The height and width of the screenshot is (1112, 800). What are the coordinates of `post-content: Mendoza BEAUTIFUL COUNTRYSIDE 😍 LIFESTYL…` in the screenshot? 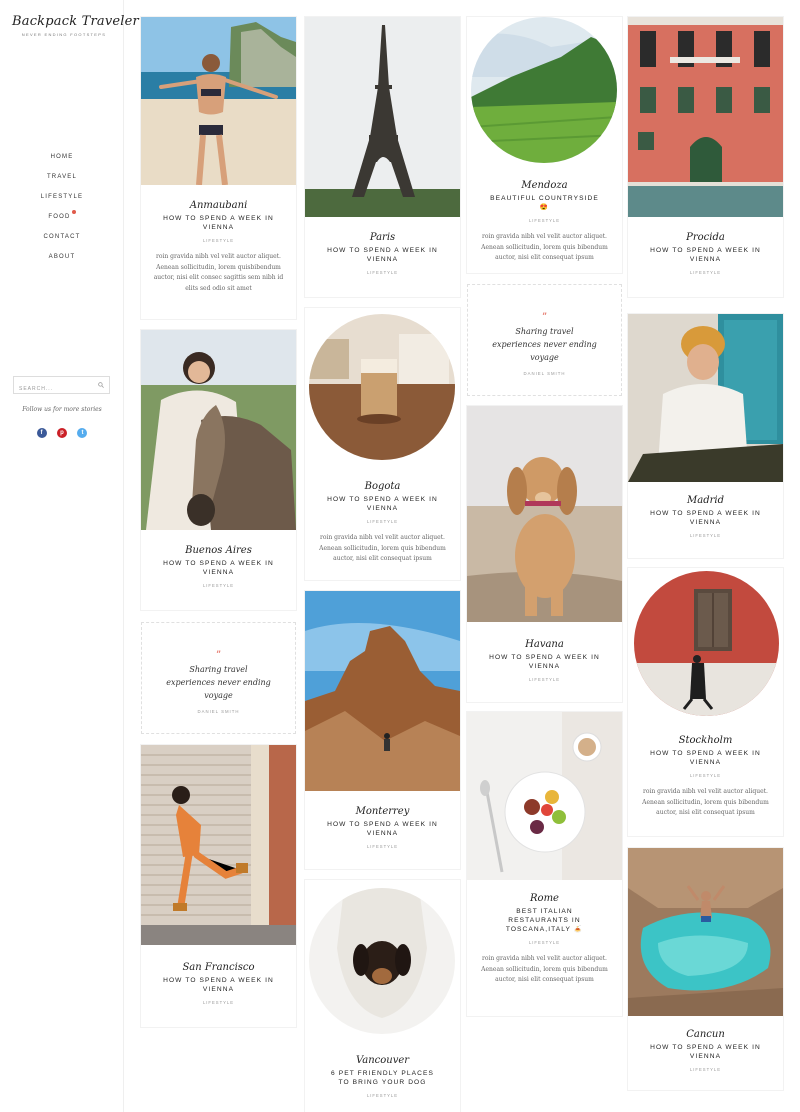 It's located at (544, 221).